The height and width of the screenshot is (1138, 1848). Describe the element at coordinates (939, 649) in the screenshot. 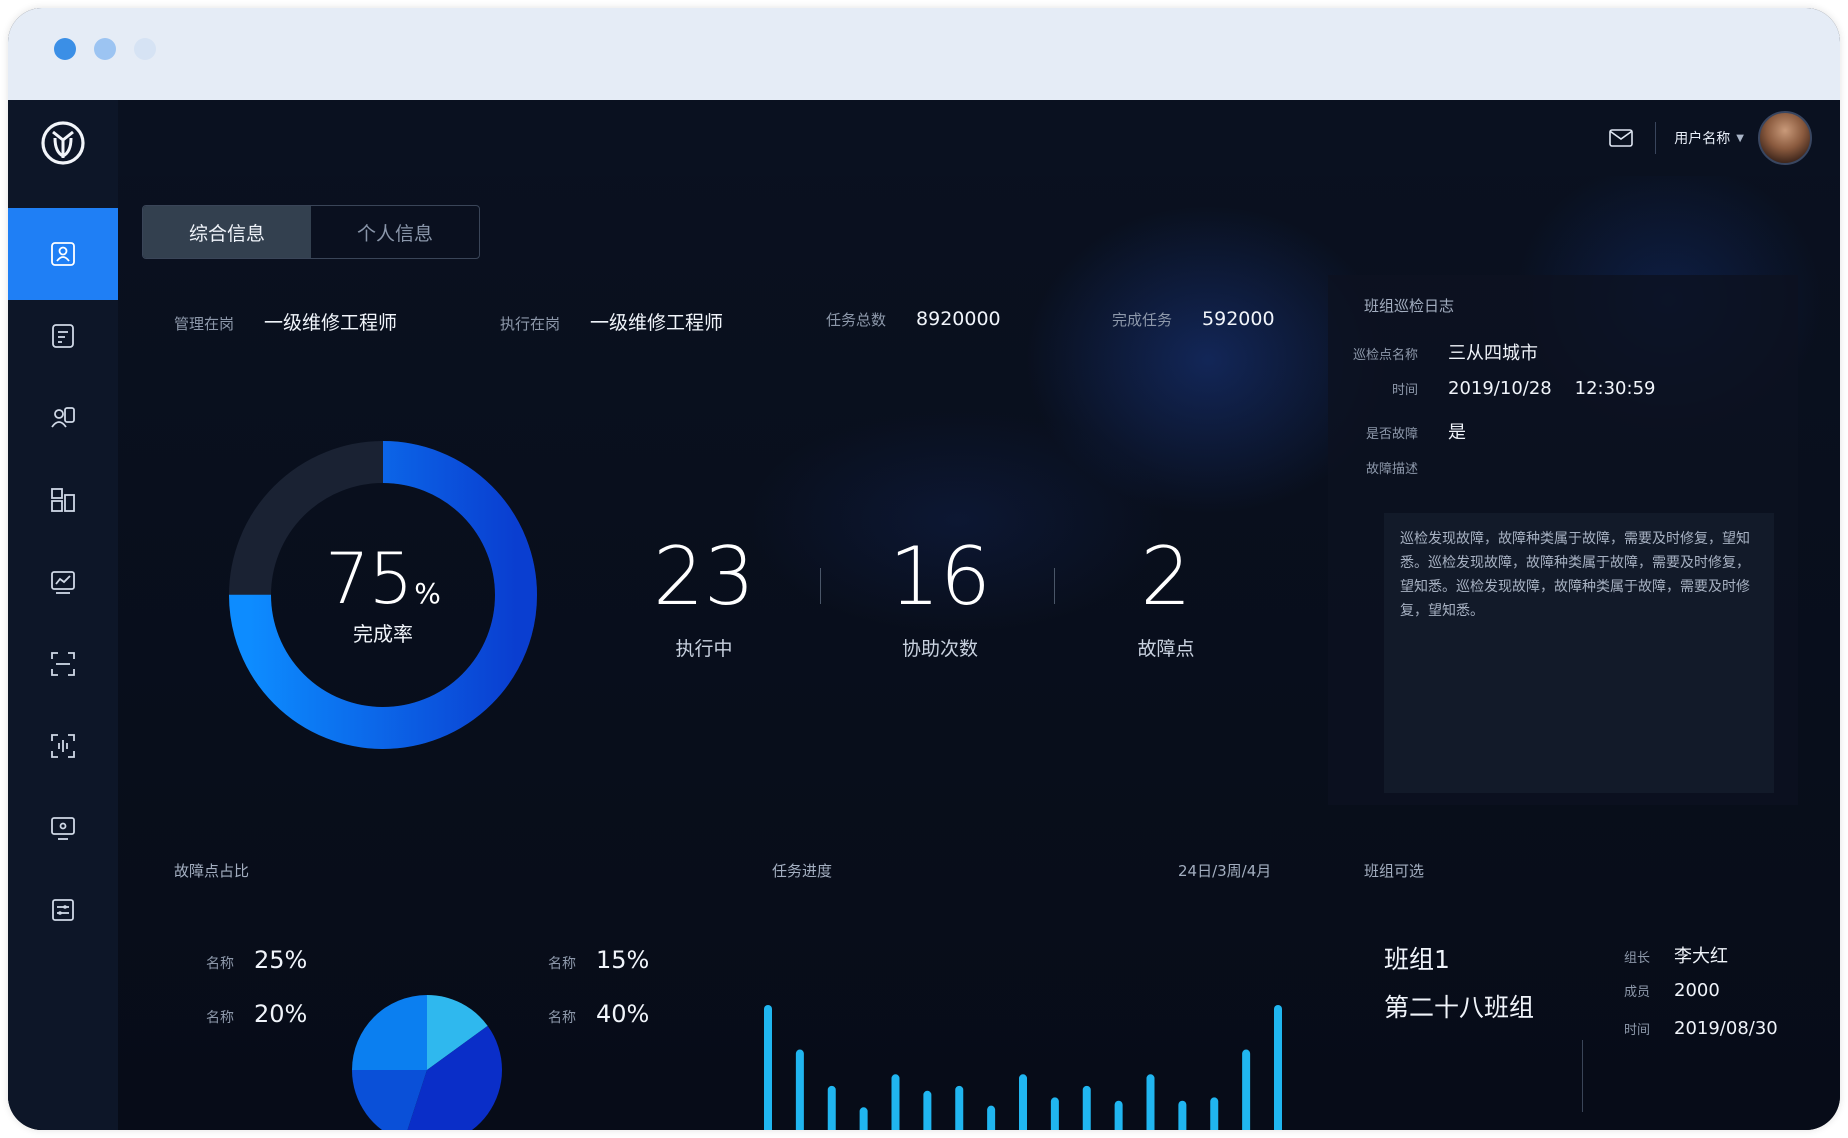

I see `stat-label: 协助次数` at that location.